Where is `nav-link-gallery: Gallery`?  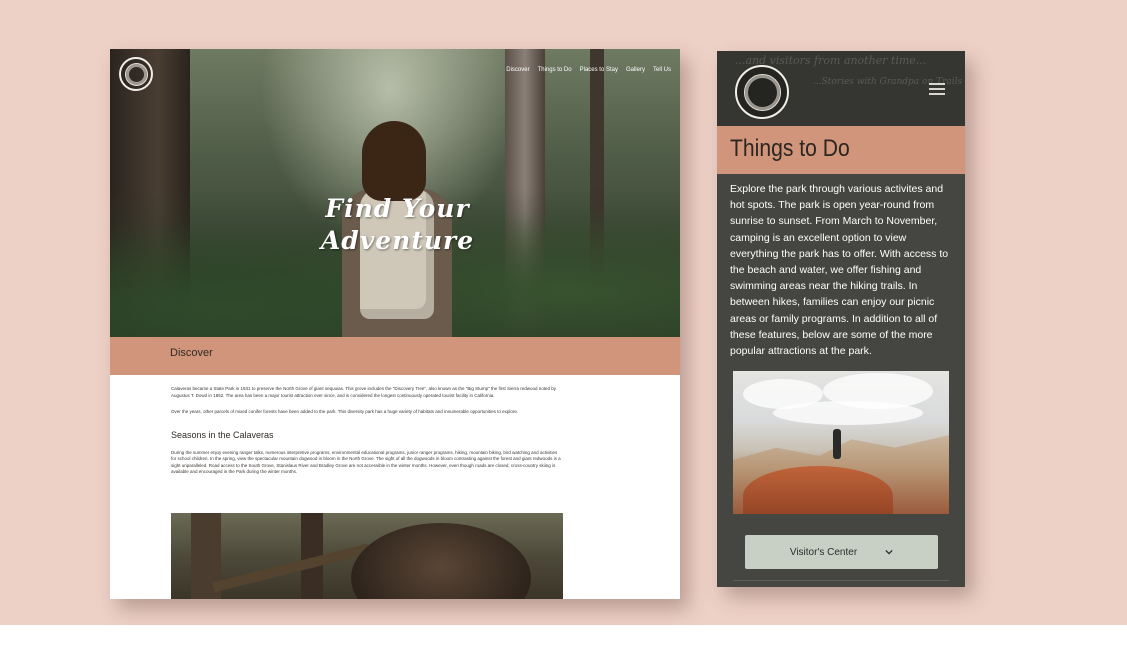 nav-link-gallery: Gallery is located at coordinates (635, 70).